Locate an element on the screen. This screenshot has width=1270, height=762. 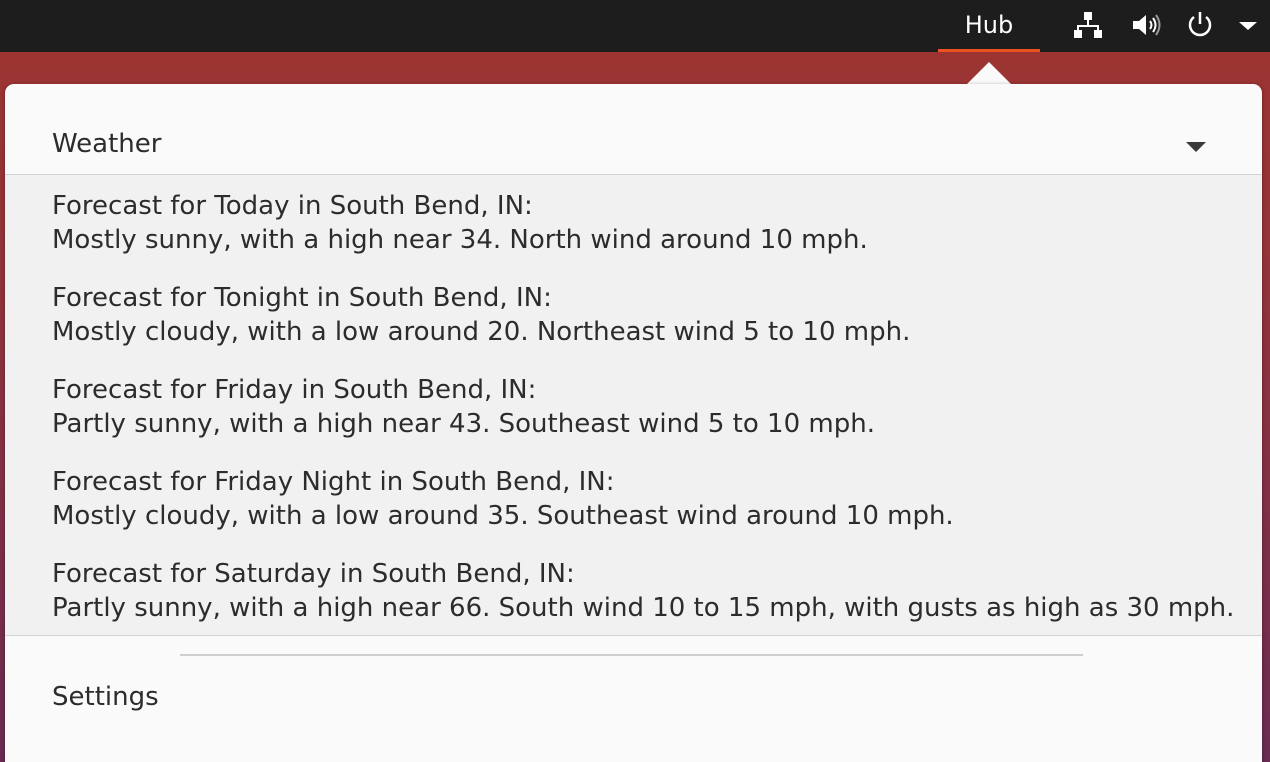
system-menu-chevron-icon is located at coordinates (1248, 25).